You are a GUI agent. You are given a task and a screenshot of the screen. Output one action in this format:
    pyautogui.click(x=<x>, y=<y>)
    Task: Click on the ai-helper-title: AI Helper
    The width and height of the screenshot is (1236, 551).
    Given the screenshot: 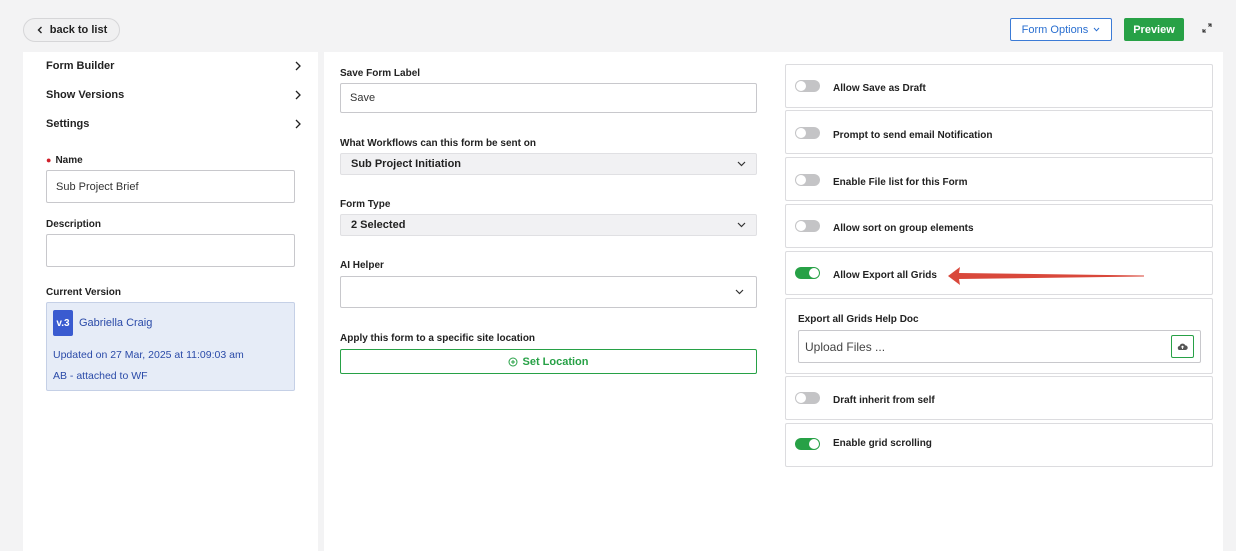 What is the action you would take?
    pyautogui.click(x=362, y=265)
    